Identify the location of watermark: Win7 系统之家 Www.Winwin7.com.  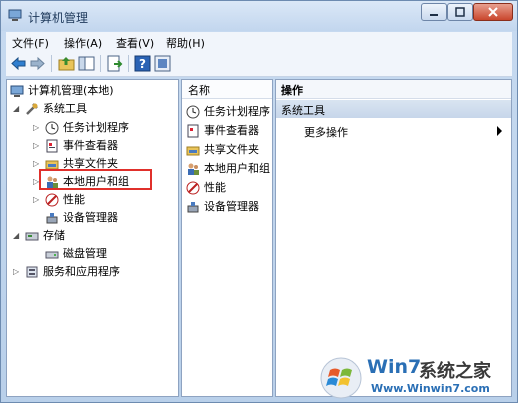
(417, 374).